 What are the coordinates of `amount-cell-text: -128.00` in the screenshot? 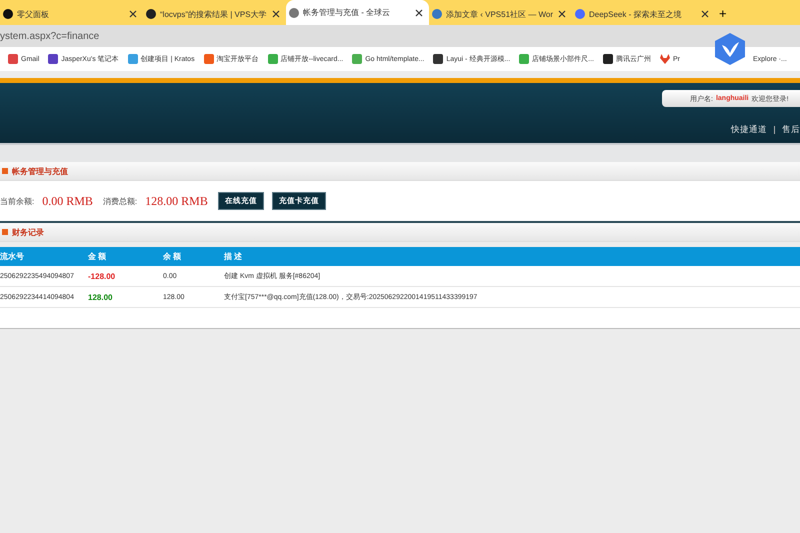 It's located at (102, 276).